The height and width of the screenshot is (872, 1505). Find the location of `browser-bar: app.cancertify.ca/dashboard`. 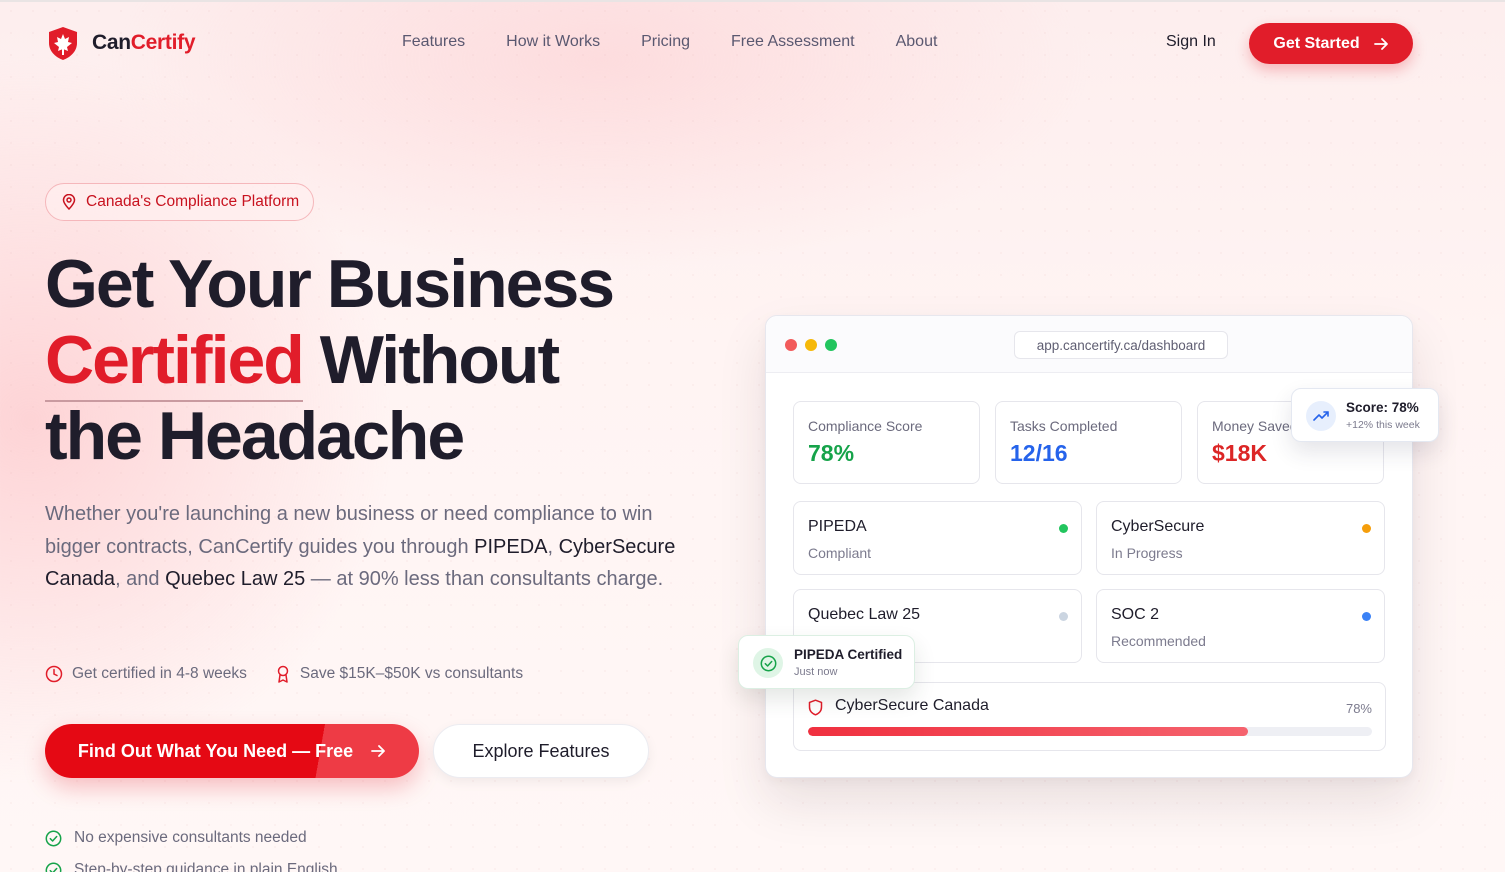

browser-bar: app.cancertify.ca/dashboard is located at coordinates (1089, 344).